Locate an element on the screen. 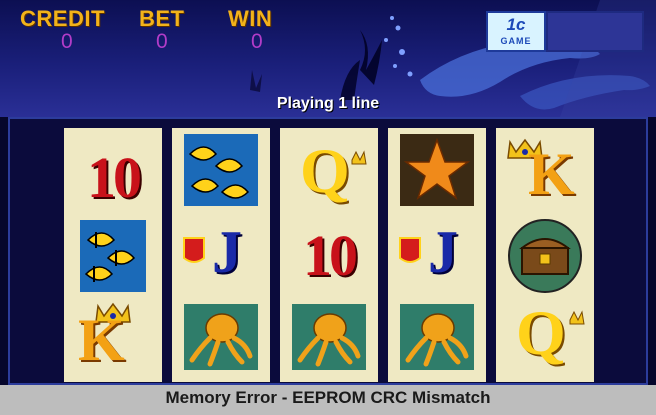 Image resolution: width=656 pixels, height=415 pixels. reel-5-symbol-3: Q is located at coordinates (545, 335).